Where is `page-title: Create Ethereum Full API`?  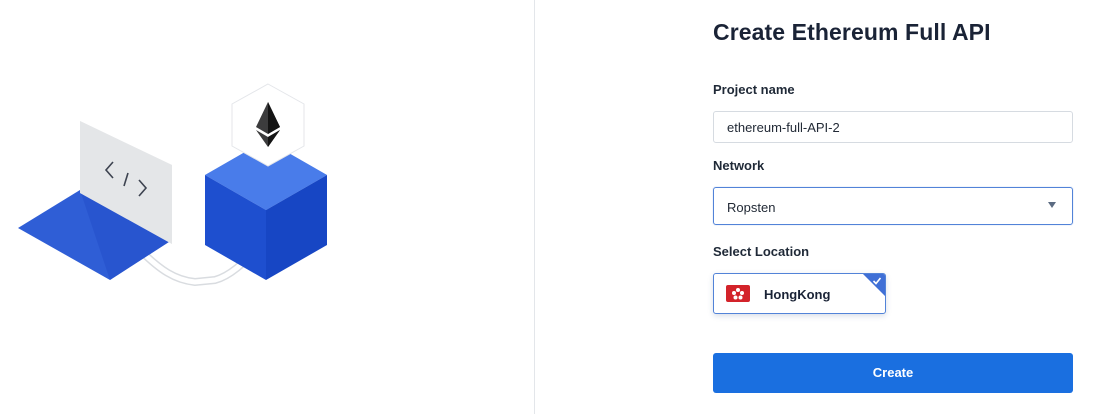 page-title: Create Ethereum Full API is located at coordinates (852, 32).